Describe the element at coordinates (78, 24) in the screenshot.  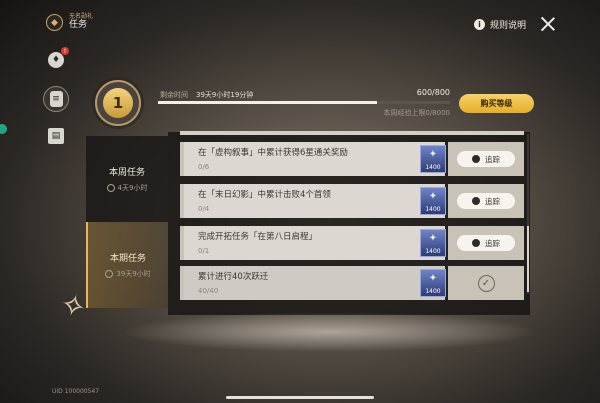
I see `page-title: 任务` at that location.